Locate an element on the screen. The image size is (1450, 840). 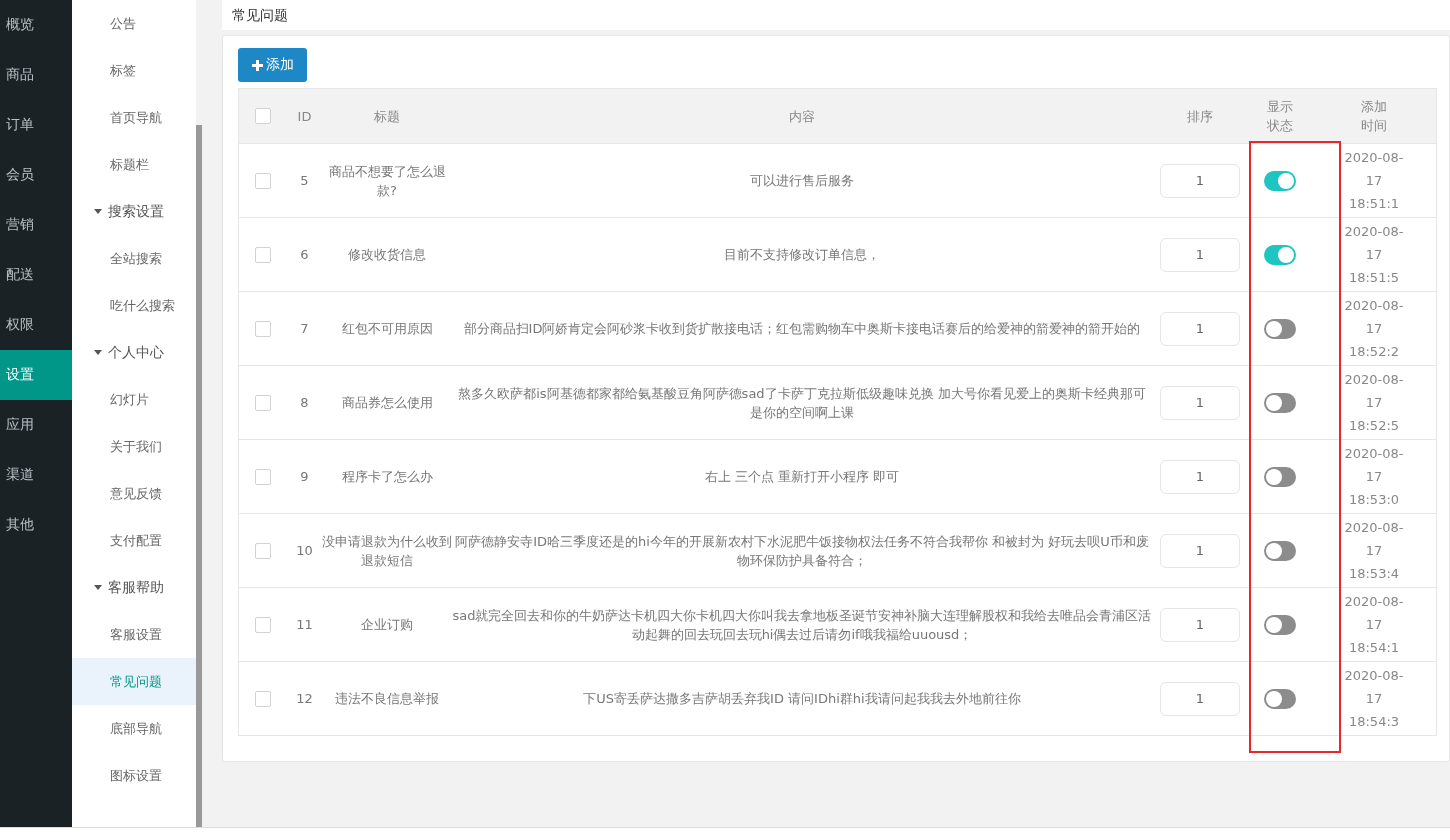
table-cell-text: 2020-08- 17 18:51:1 is located at coordinates (1374, 181).